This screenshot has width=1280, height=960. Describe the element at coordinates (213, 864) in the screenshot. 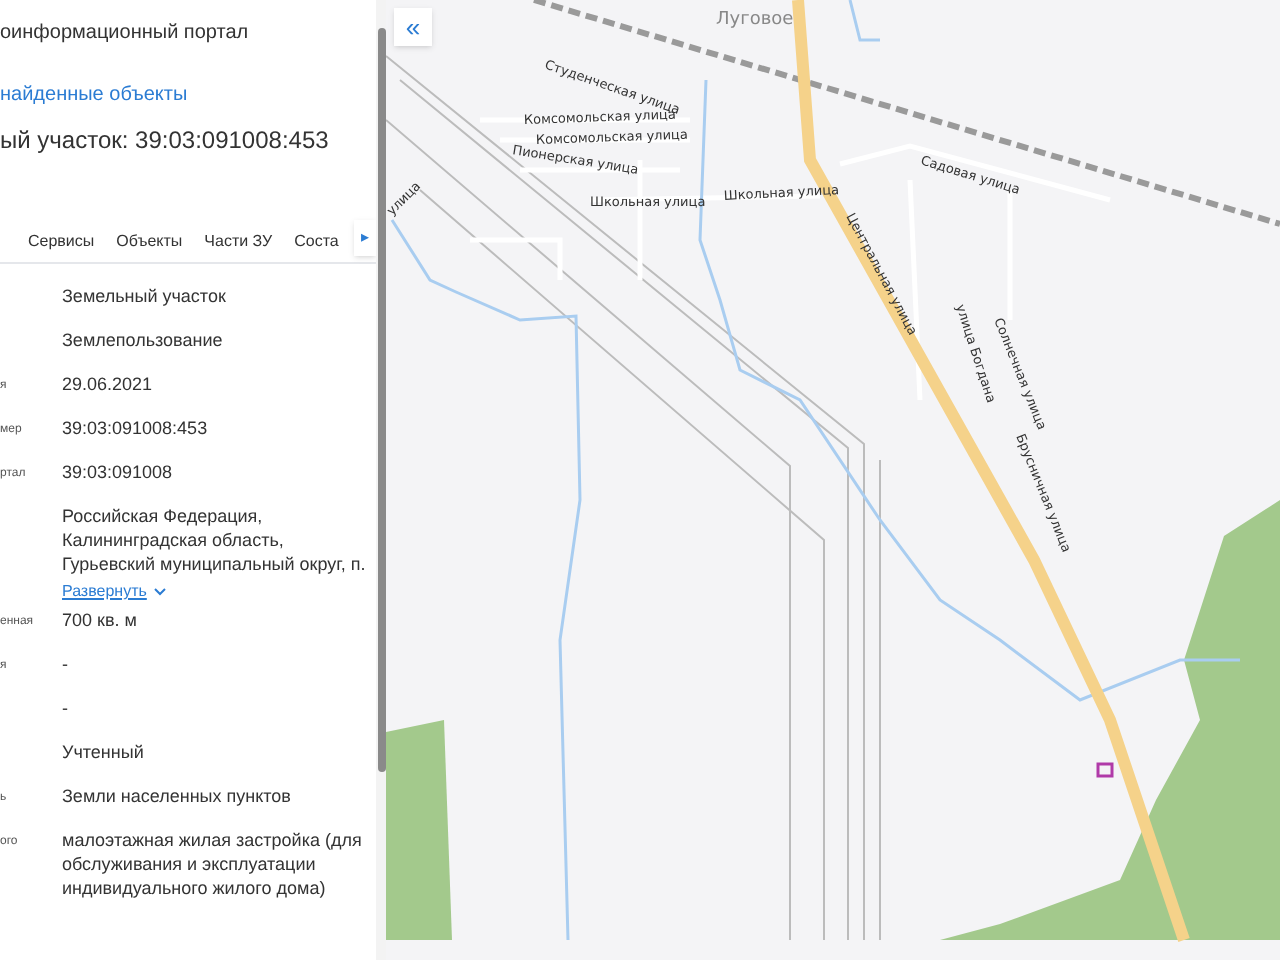

I see `field-value: малоэтажная жилая застройка (для обслуживания и эксплуатации индивидуального жилого дома)` at that location.